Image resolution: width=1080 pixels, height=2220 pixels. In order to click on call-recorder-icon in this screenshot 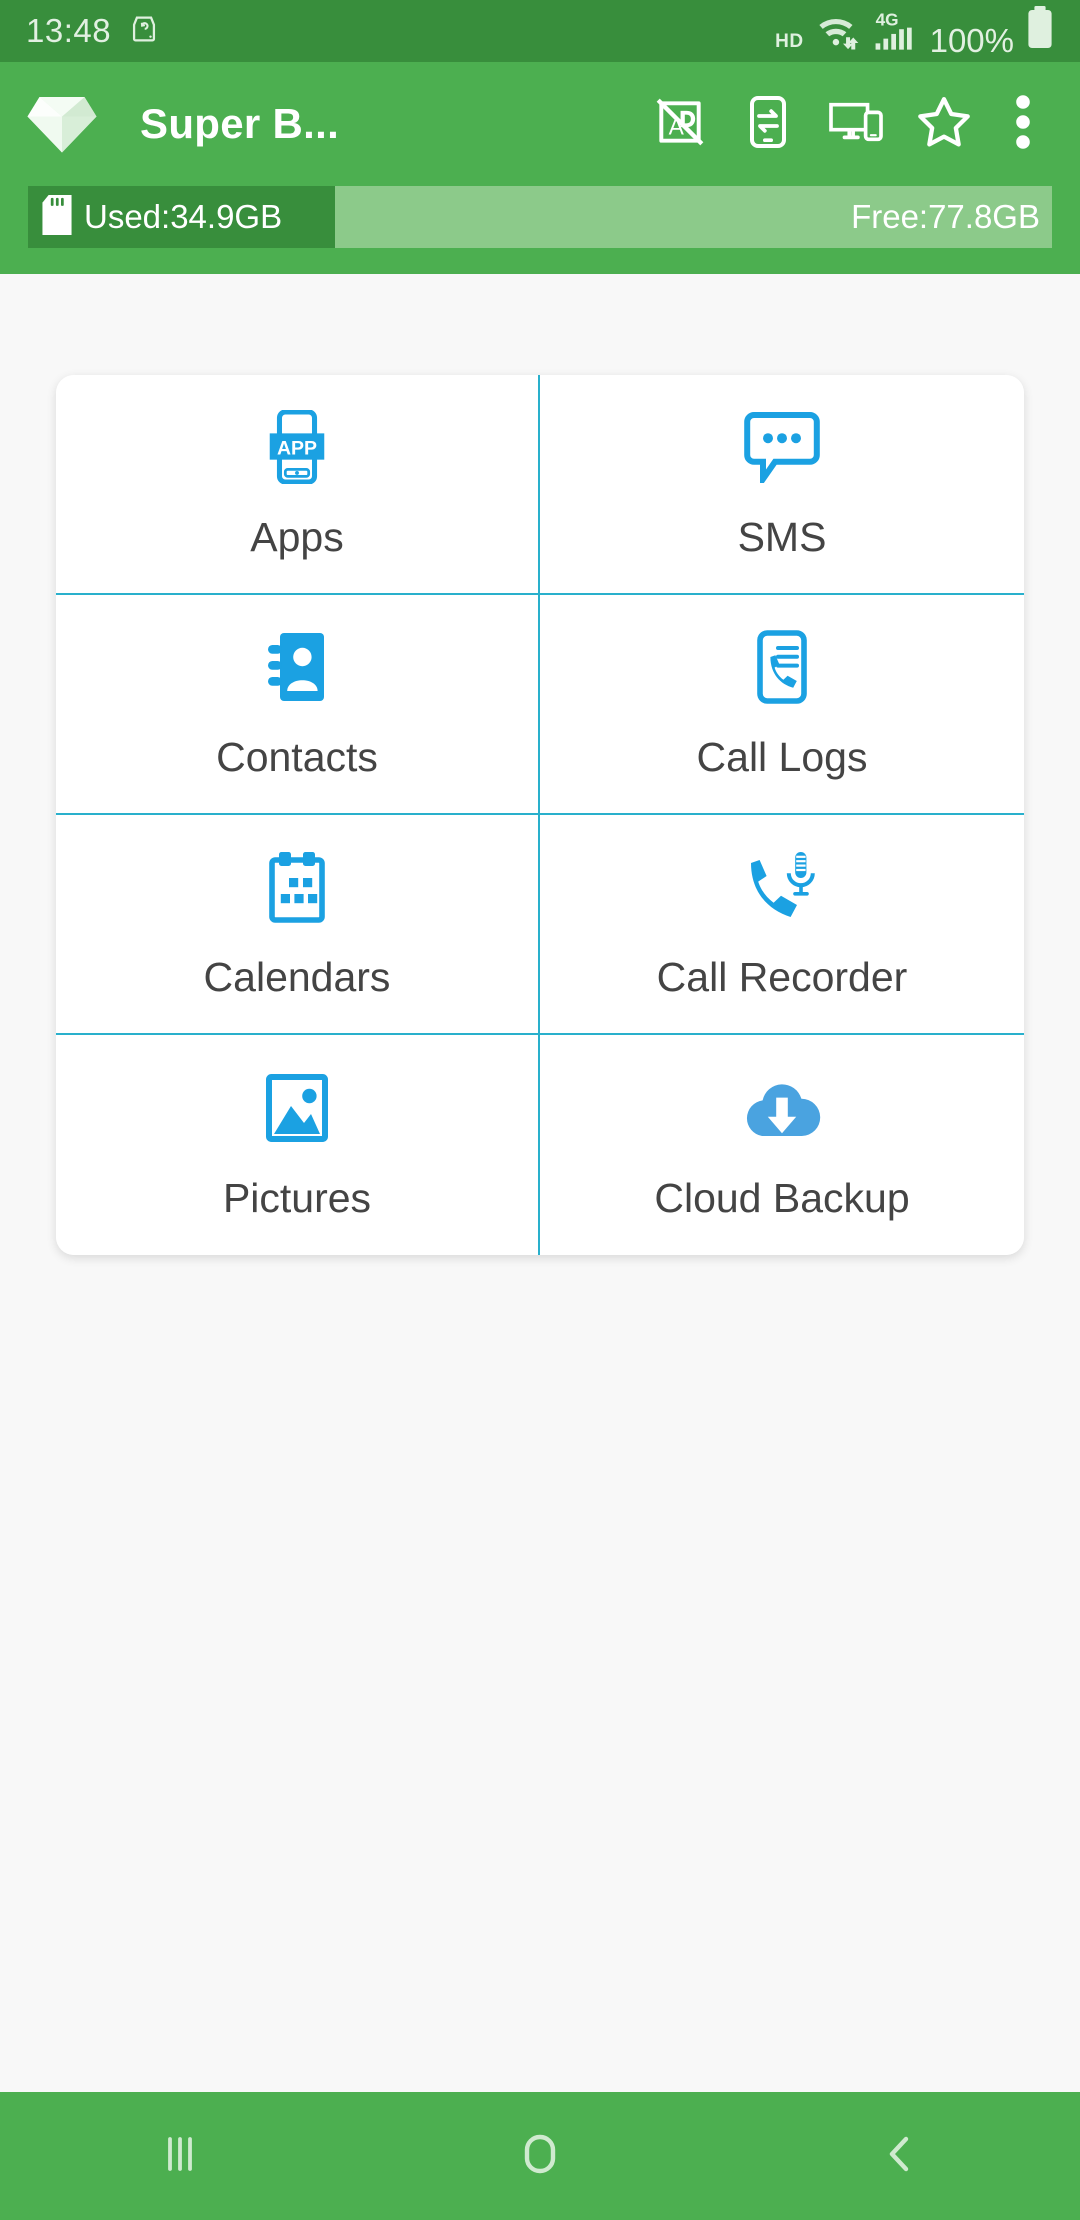, I will do `click(782, 887)`.